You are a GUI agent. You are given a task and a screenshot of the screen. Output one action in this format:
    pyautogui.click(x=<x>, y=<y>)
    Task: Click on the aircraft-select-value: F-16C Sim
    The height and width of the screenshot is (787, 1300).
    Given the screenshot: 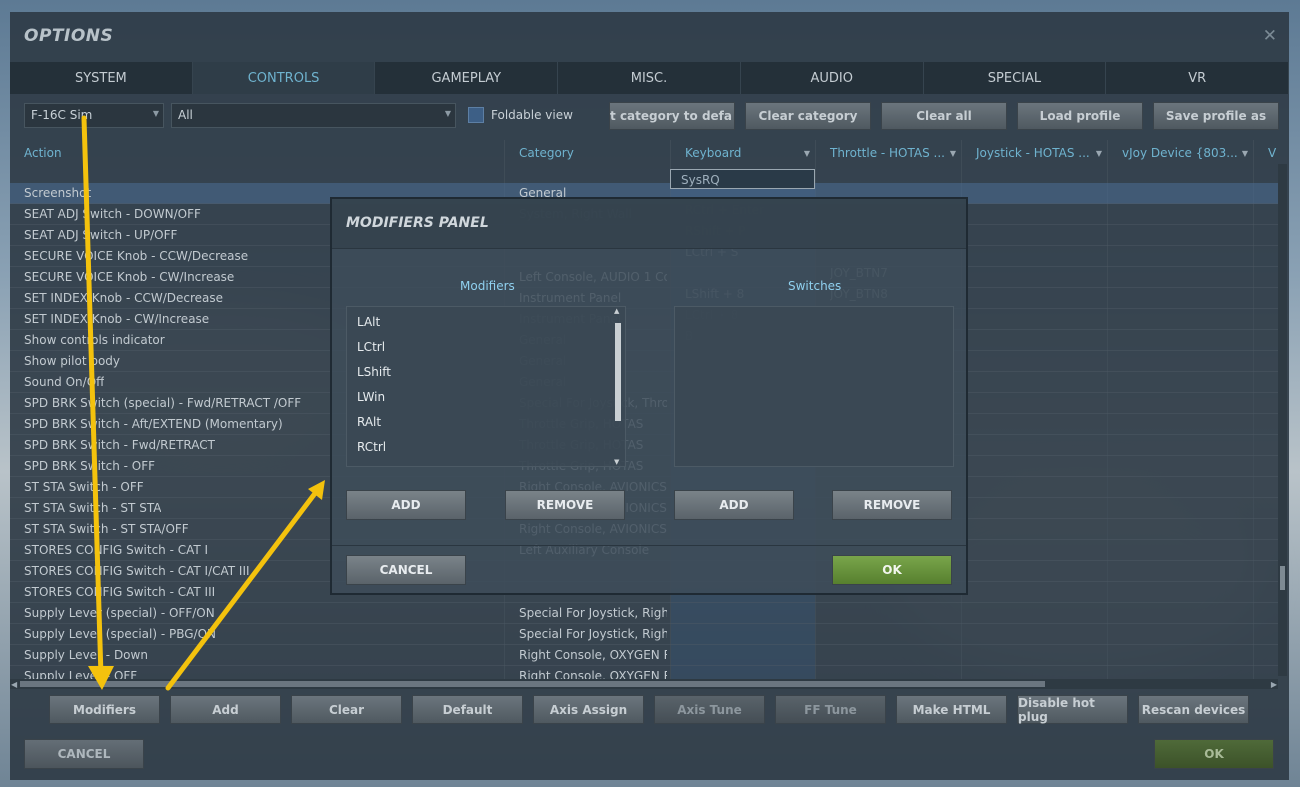 What is the action you would take?
    pyautogui.click(x=62, y=115)
    